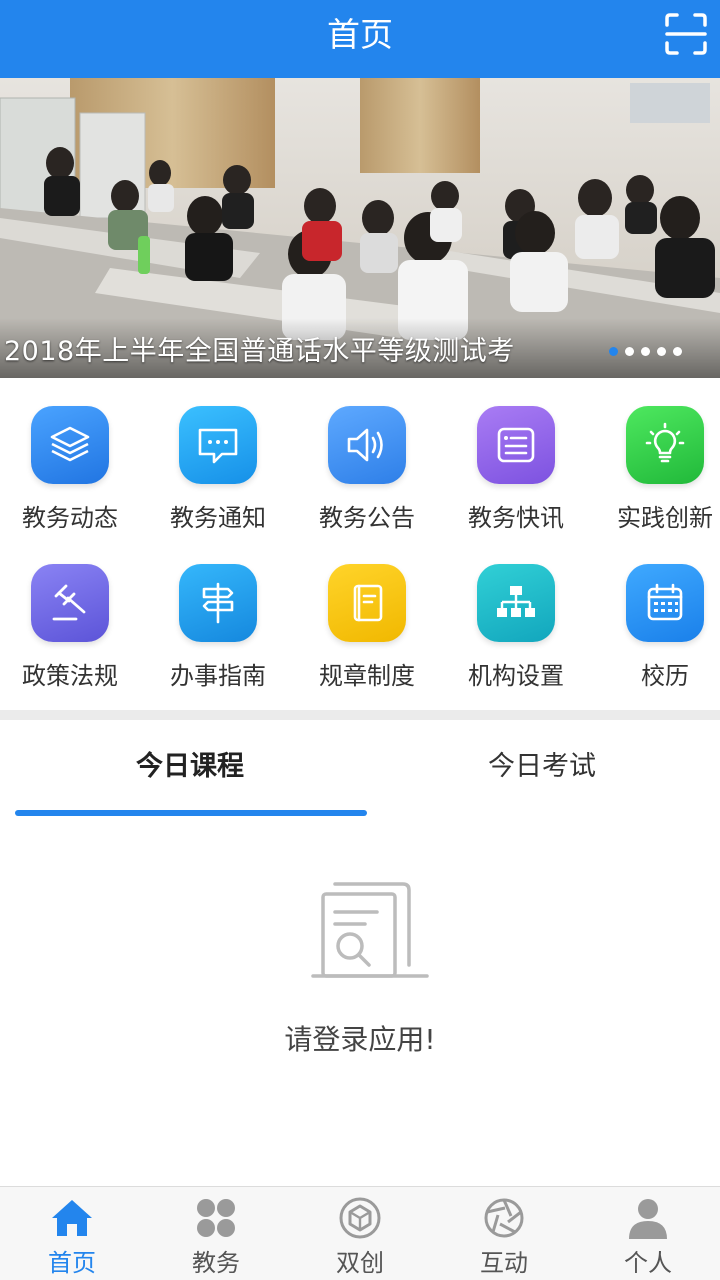  Describe the element at coordinates (360, 770) in the screenshot. I see `schedule-tabs: 今日课程 今日考试` at that location.